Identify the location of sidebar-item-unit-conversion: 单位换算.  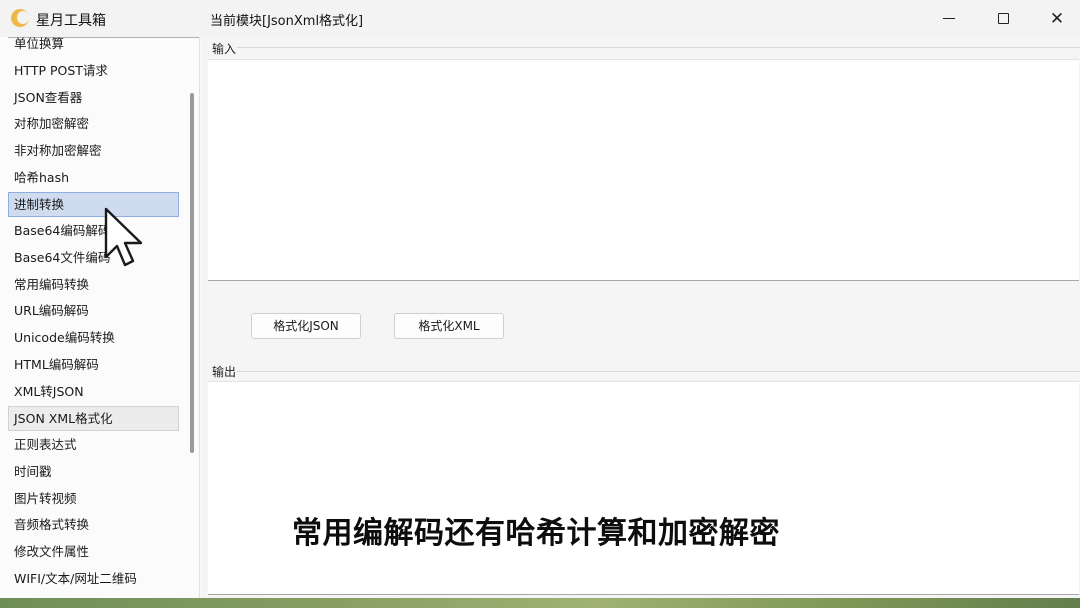
(93, 46).